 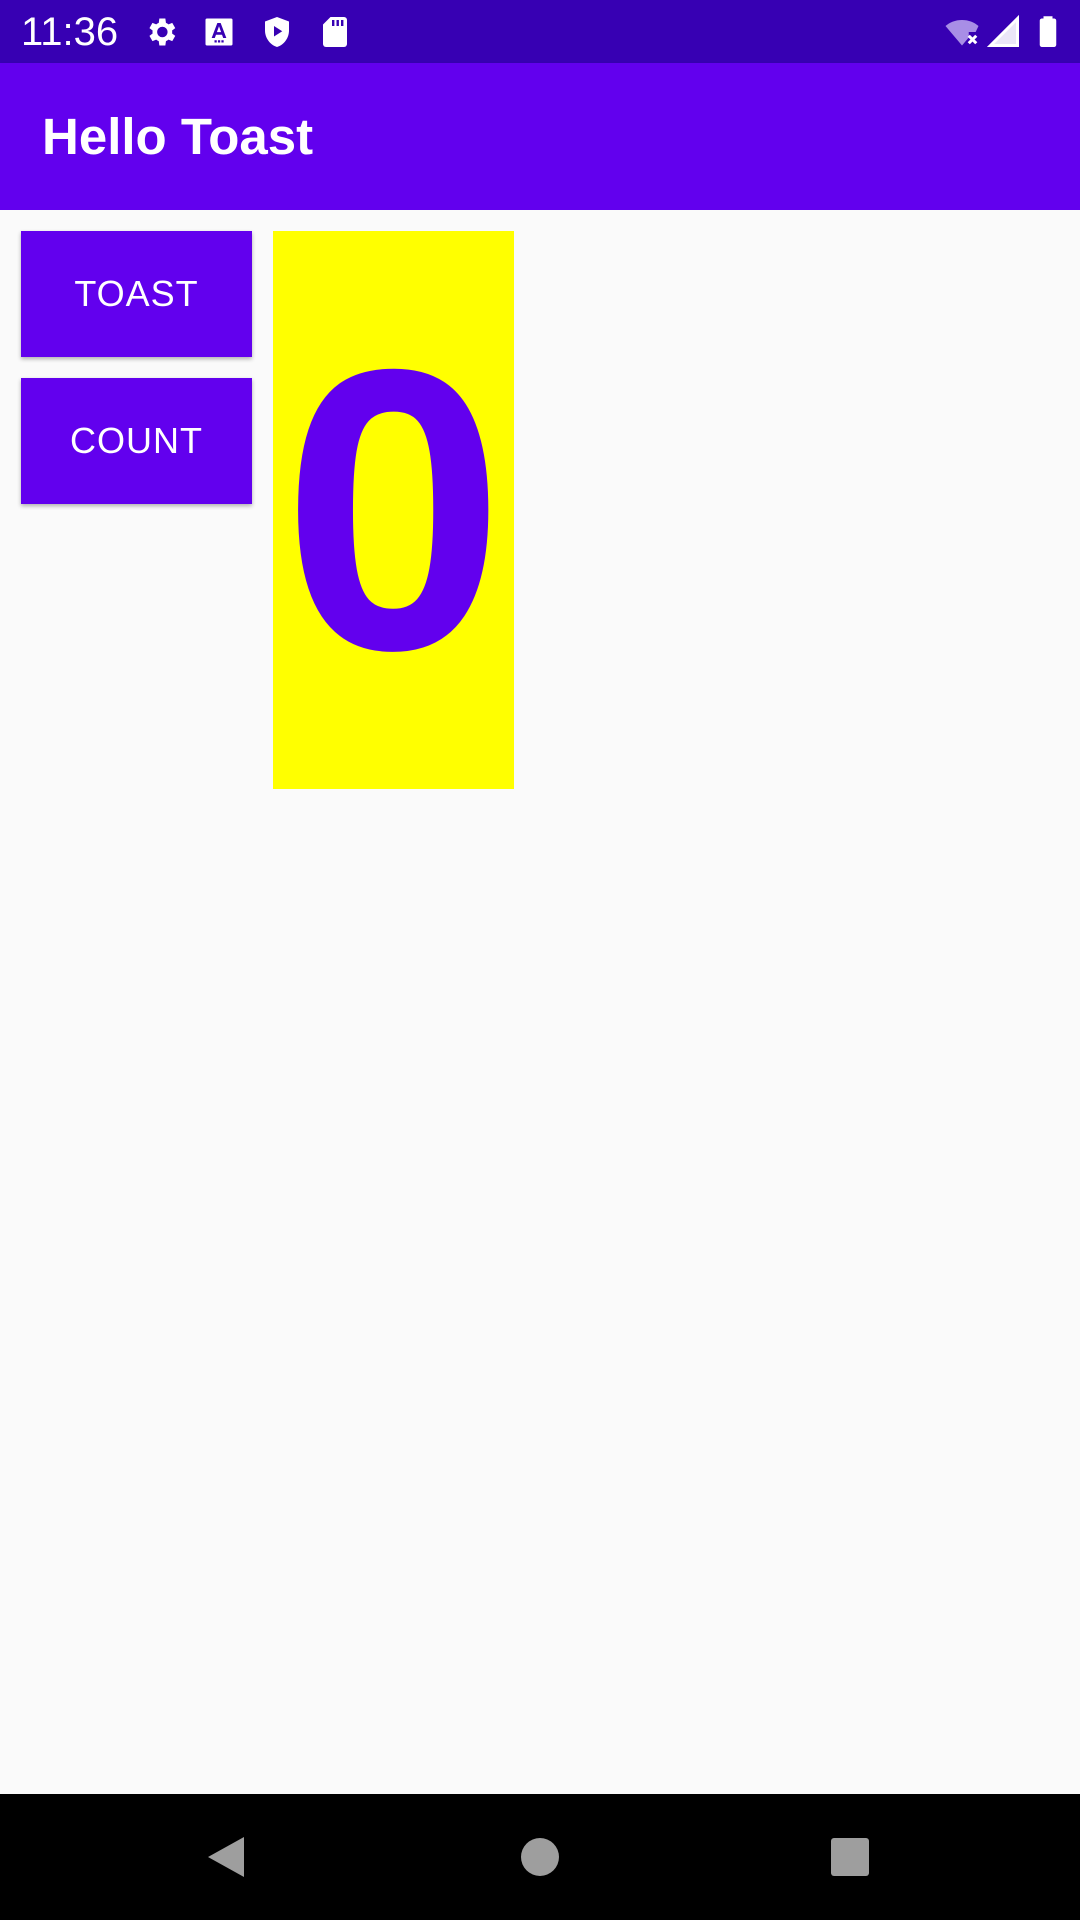 I want to click on toast-button: TOAST, so click(x=136, y=294).